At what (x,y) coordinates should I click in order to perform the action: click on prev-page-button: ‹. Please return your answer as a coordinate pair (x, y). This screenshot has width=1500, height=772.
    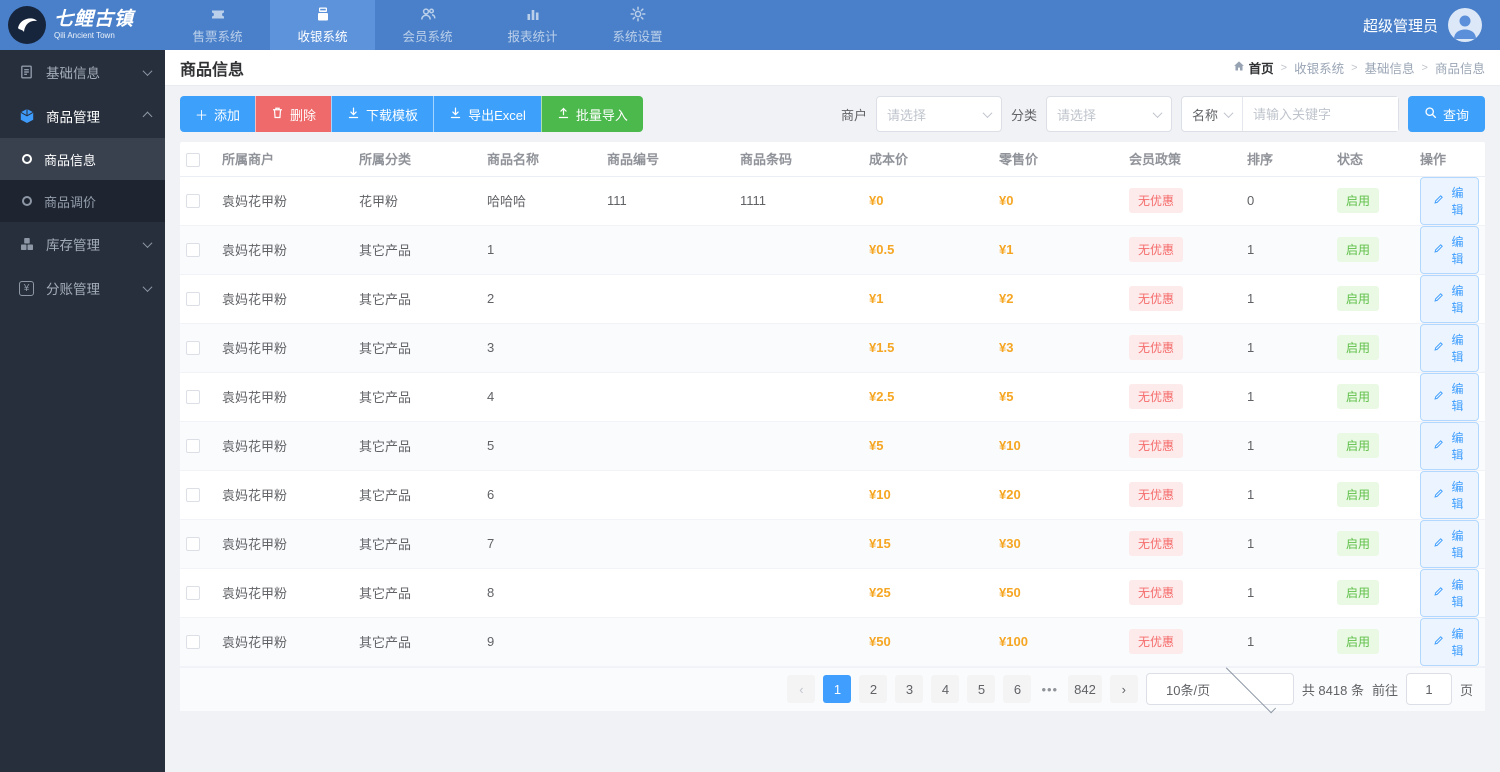
    Looking at the image, I should click on (801, 689).